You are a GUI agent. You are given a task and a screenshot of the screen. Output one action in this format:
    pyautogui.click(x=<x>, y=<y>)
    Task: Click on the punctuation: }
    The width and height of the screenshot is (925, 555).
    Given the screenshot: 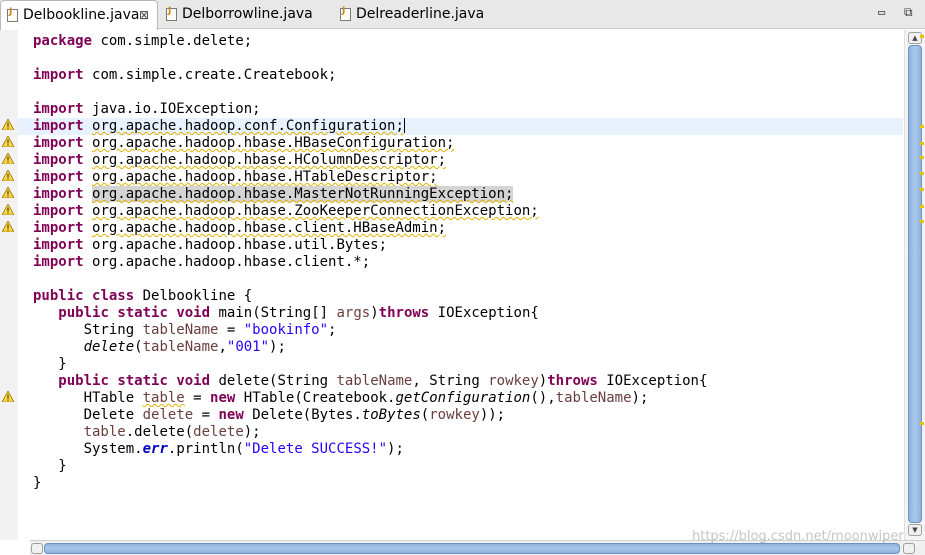 What is the action you would take?
    pyautogui.click(x=62, y=466)
    